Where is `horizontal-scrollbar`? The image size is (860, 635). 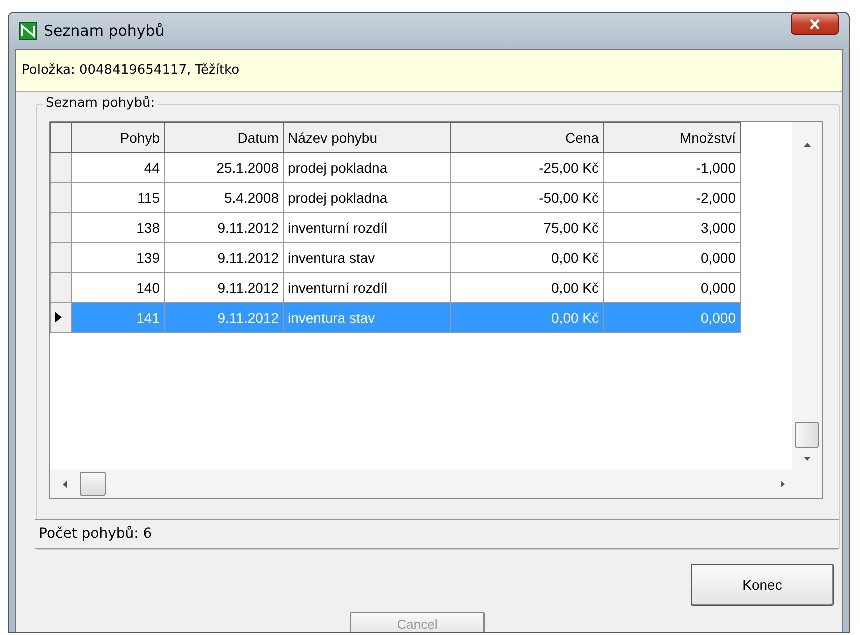 horizontal-scrollbar is located at coordinates (436, 484).